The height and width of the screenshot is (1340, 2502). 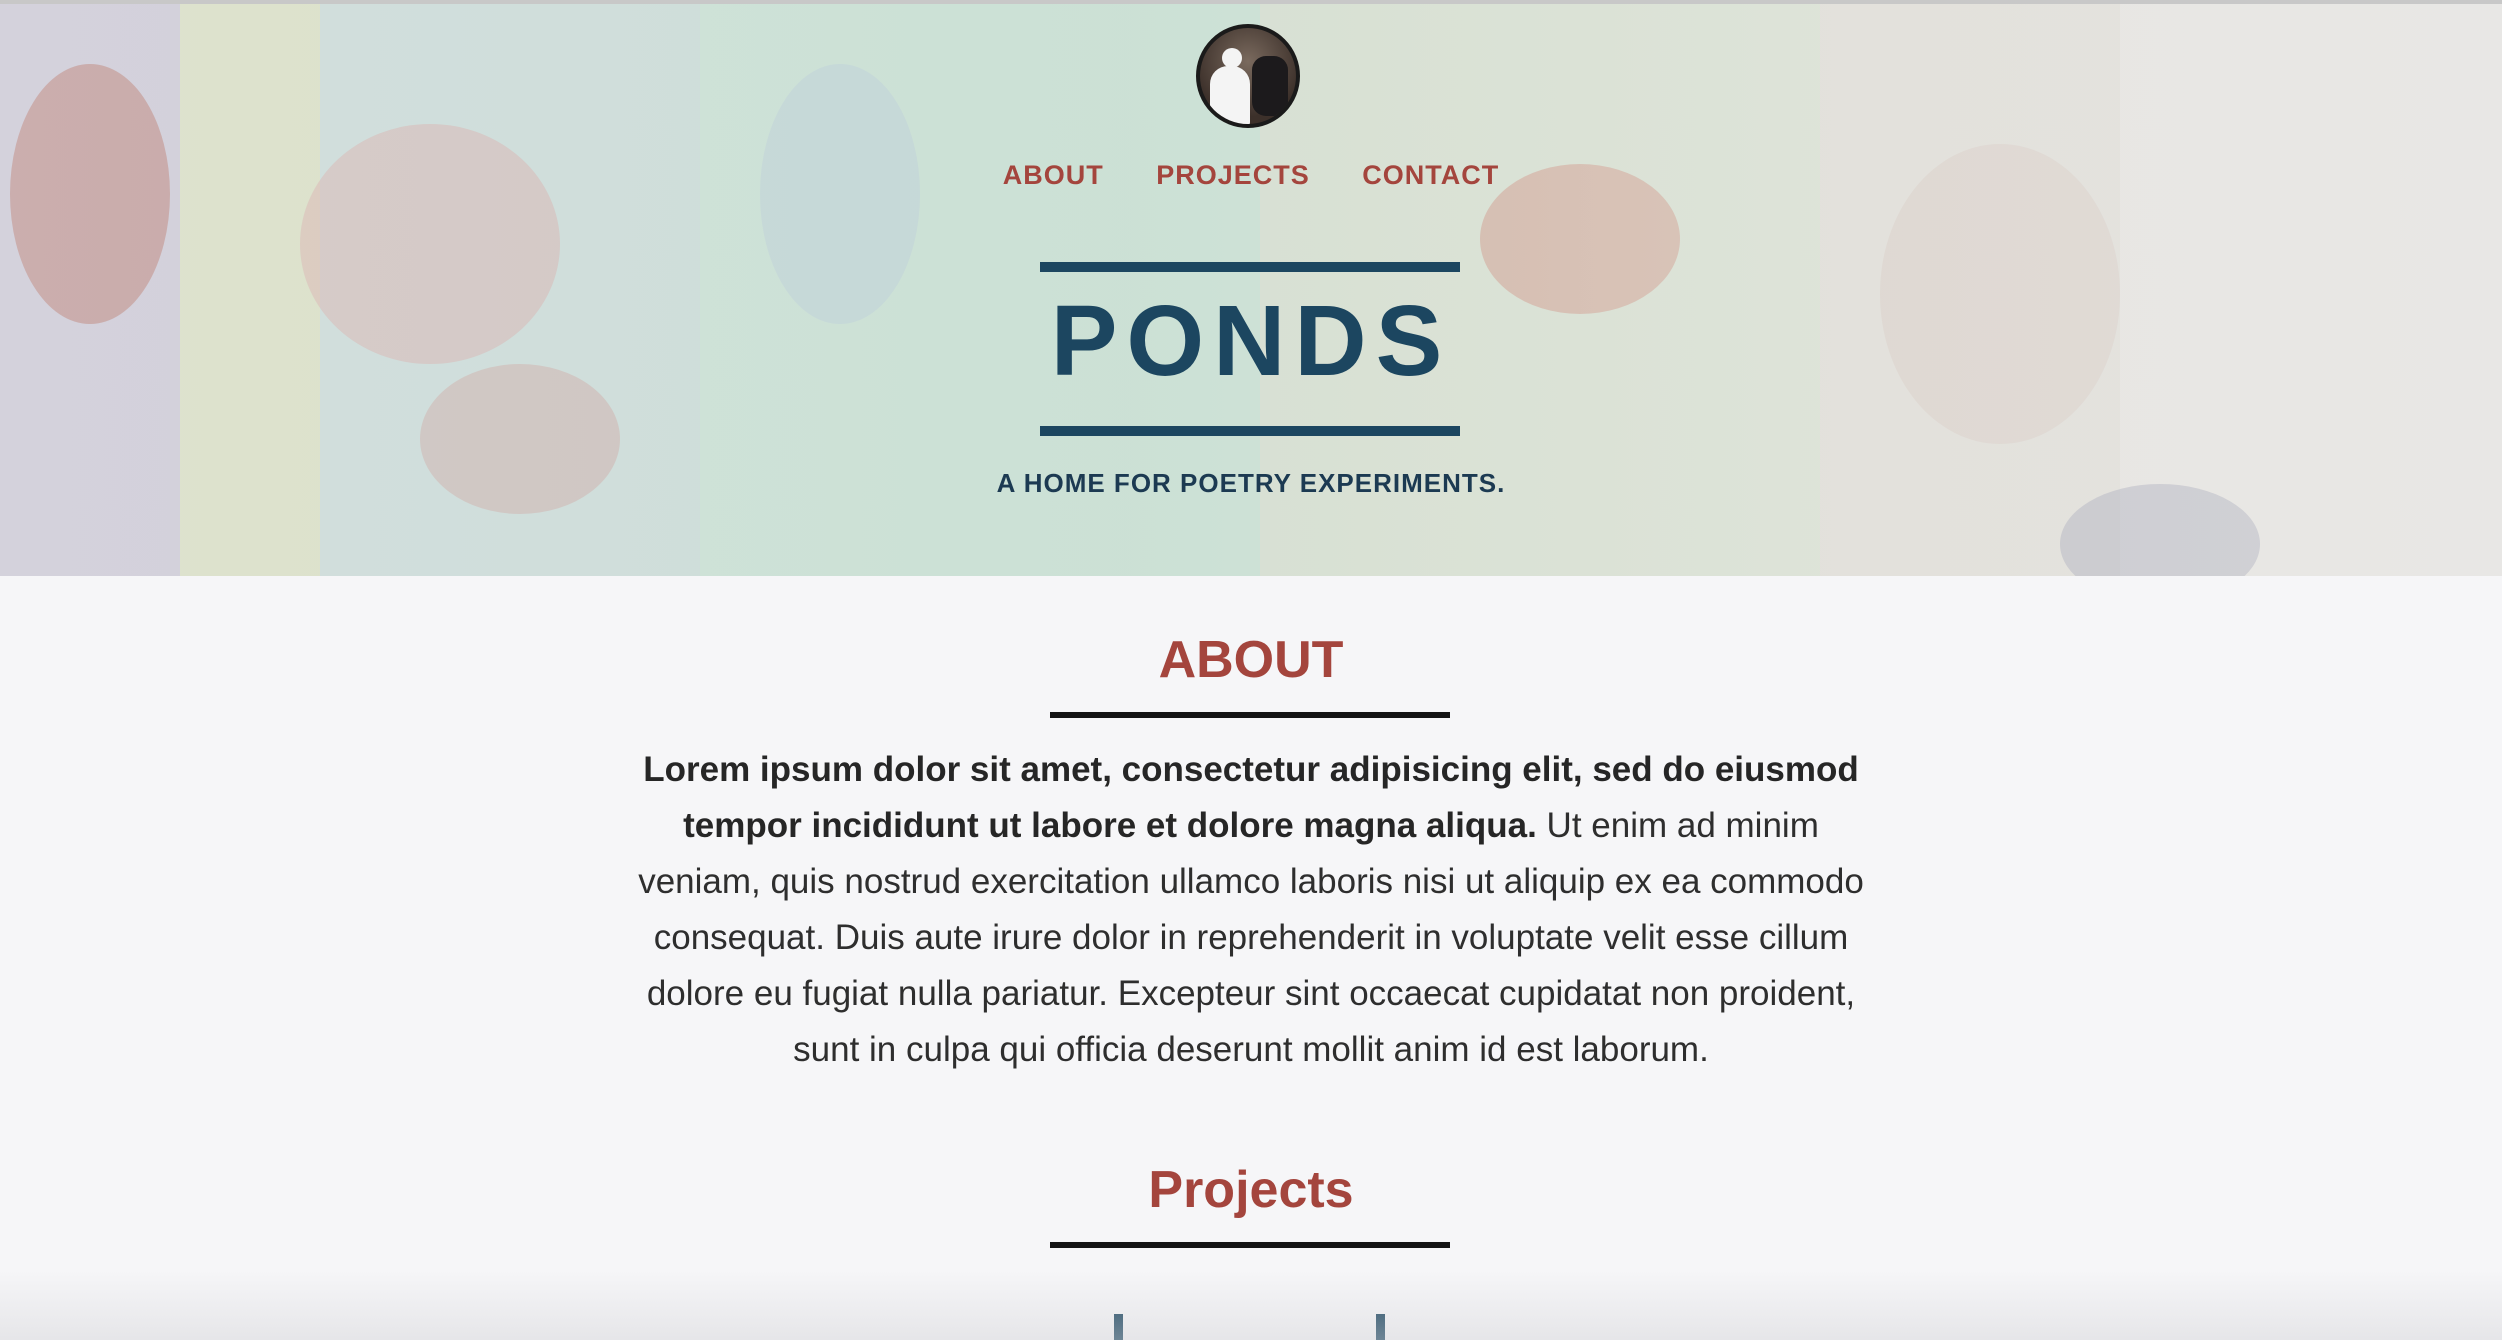 I want to click on nav-link-projects: PROJECTS, so click(x=1233, y=175).